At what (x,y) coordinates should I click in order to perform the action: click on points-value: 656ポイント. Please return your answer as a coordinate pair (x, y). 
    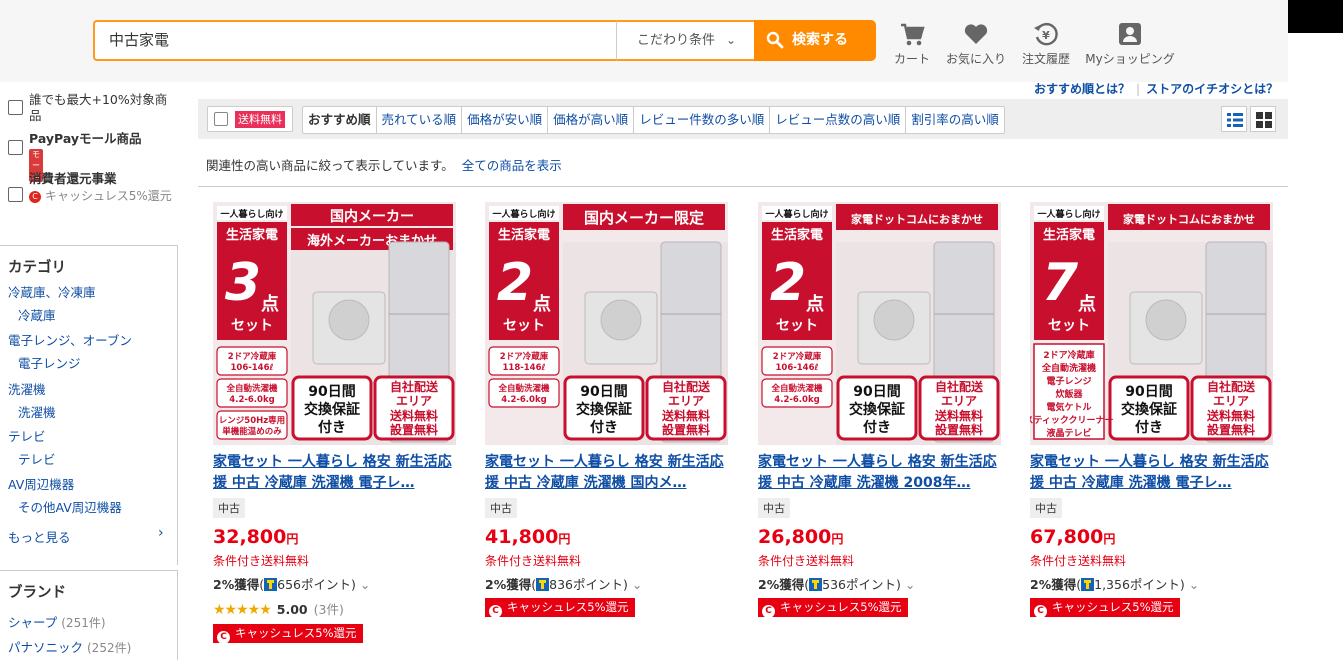
    Looking at the image, I should click on (314, 584).